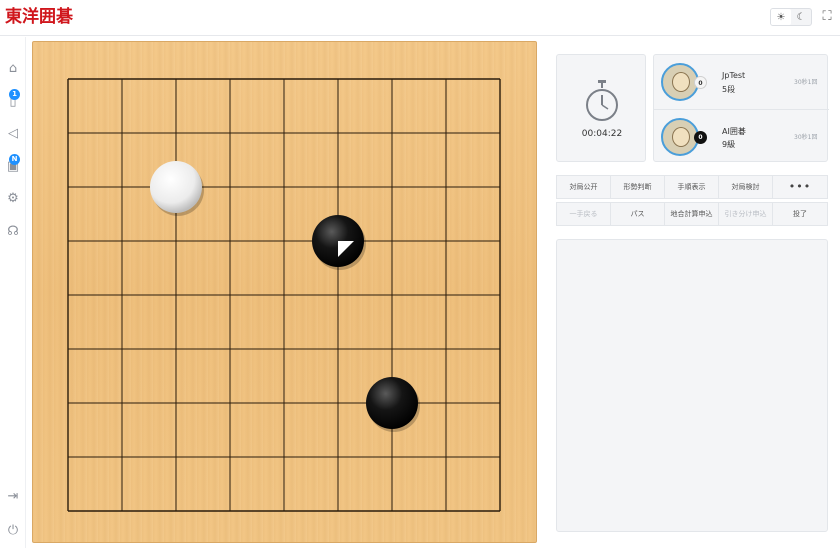  I want to click on player-row-black: 0 AI囲碁 9級 30秒1回, so click(741, 136).